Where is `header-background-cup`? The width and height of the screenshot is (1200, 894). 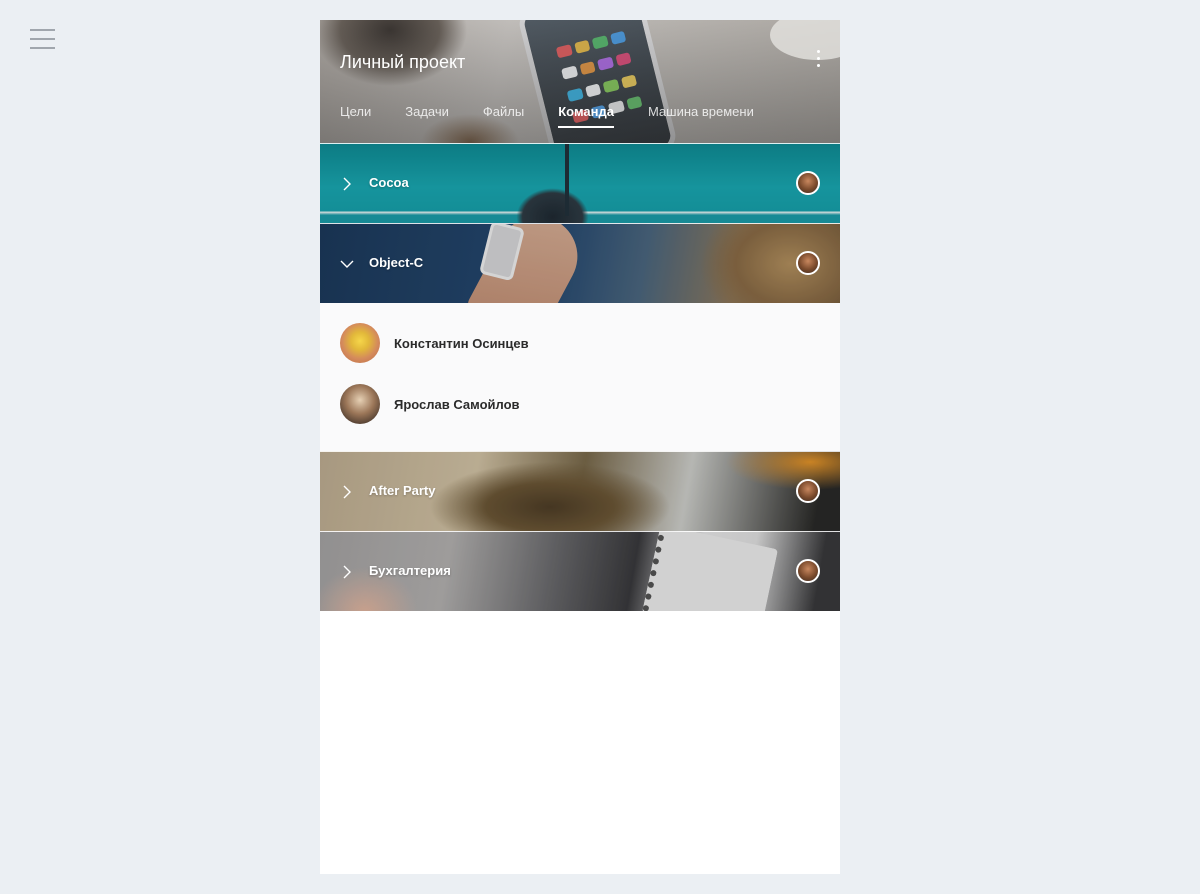 header-background-cup is located at coordinates (805, 40).